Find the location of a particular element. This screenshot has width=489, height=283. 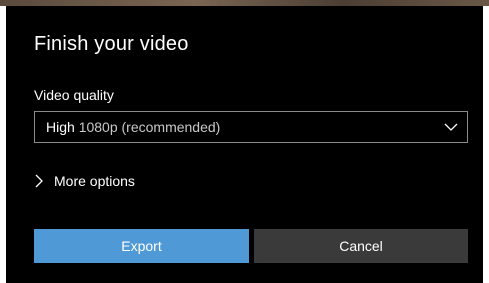

video-quality-label: Video quality is located at coordinates (74, 95).